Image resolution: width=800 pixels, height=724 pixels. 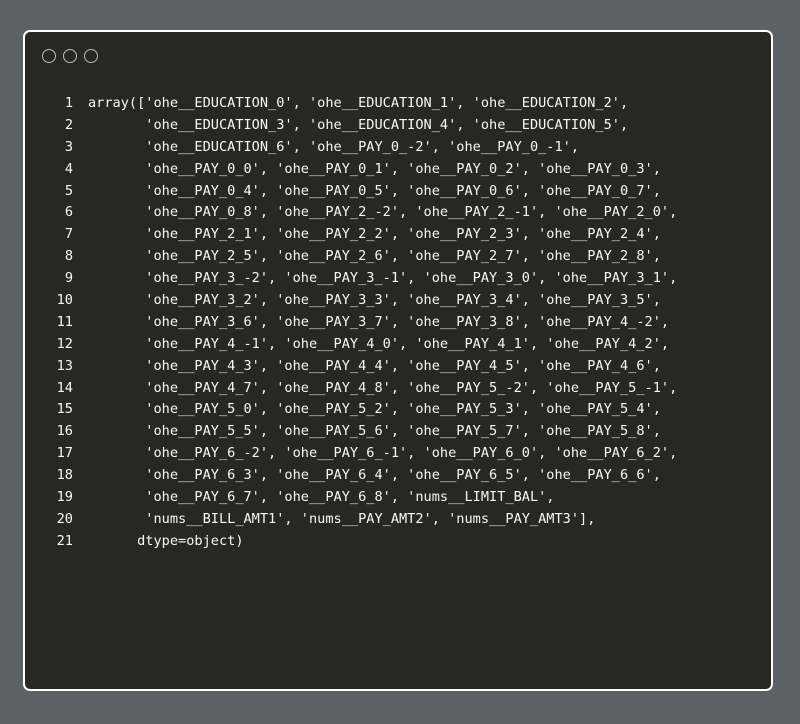 I want to click on line-number: 19, so click(x=64, y=497).